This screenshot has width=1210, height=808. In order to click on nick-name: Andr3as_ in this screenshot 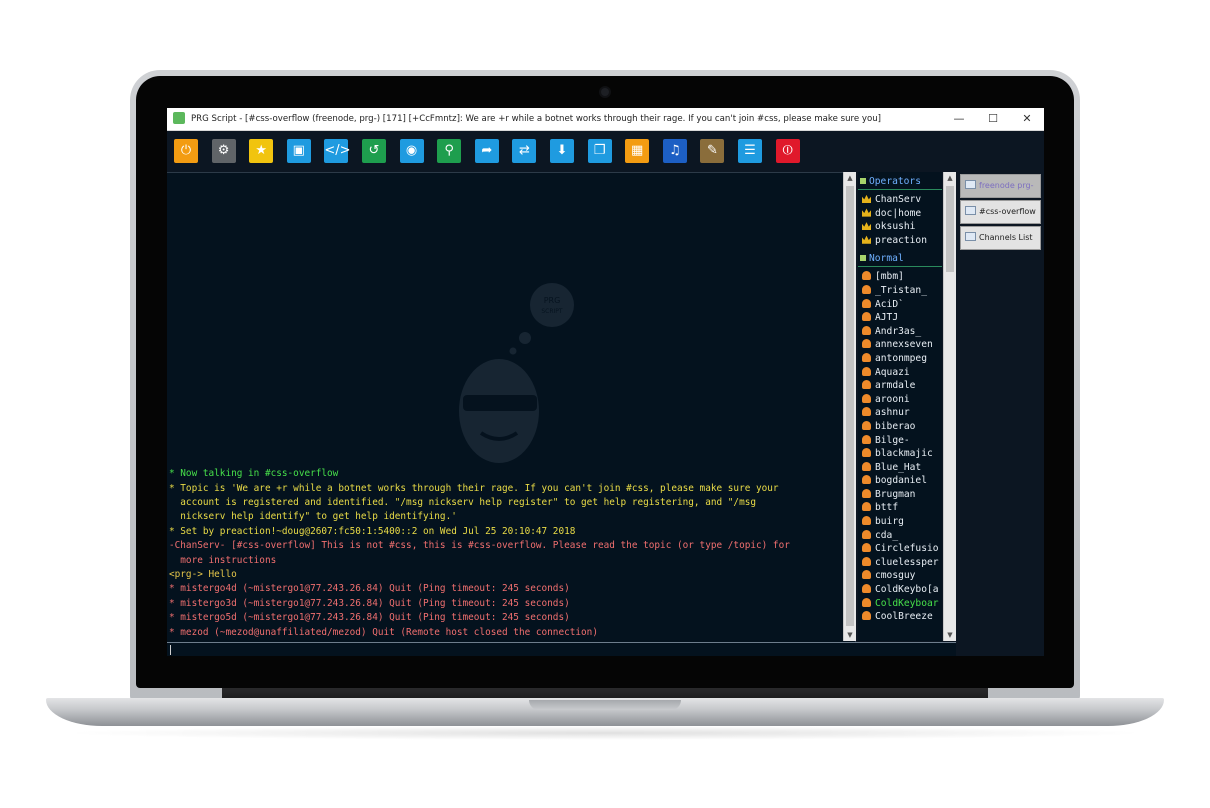, I will do `click(898, 331)`.